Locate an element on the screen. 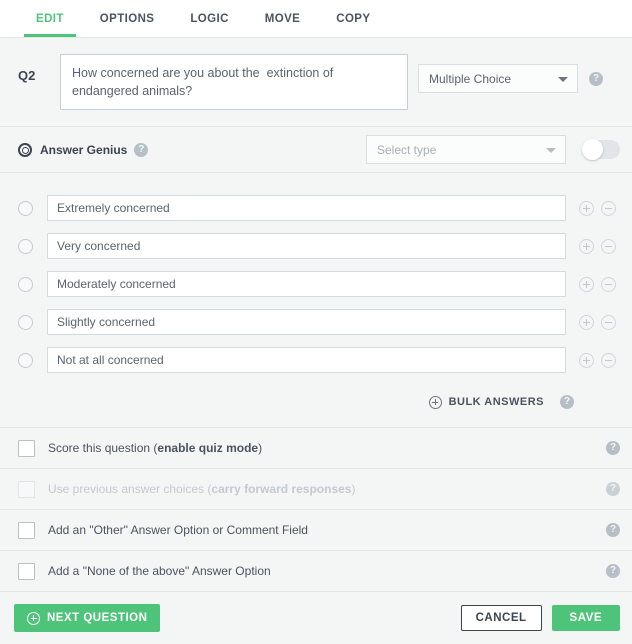 The image size is (632, 644). target-icon is located at coordinates (25, 149).